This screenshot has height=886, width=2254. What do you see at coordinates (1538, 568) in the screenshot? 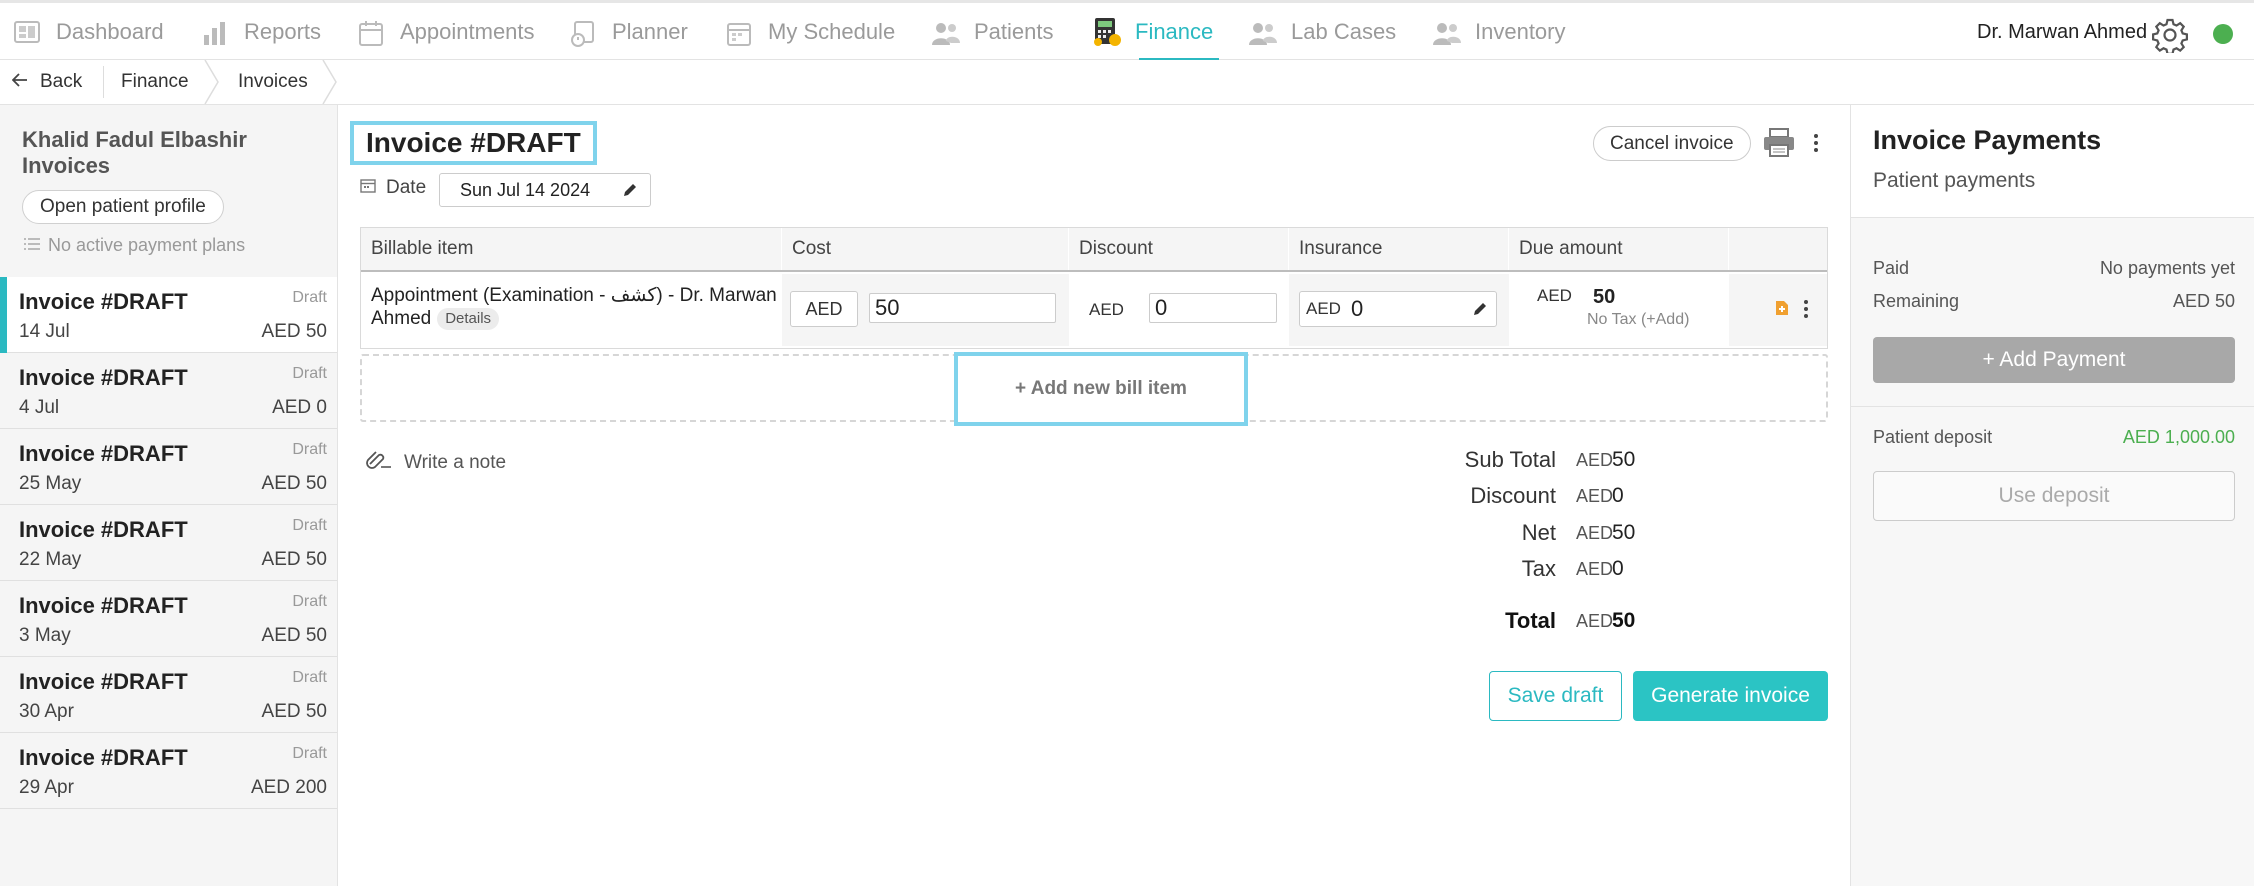
I see `total-label: Tax` at bounding box center [1538, 568].